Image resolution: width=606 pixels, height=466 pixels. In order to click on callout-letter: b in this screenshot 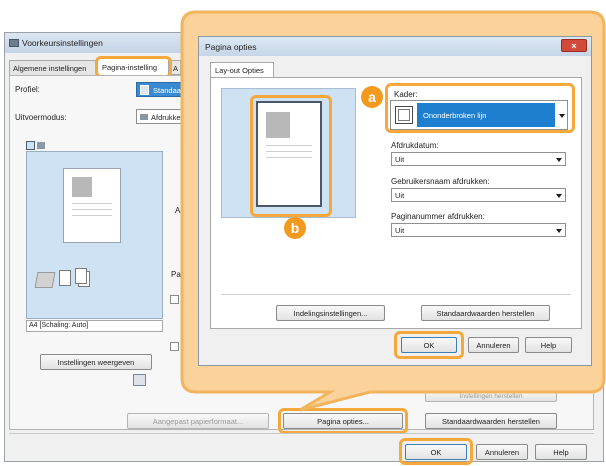, I will do `click(295, 228)`.